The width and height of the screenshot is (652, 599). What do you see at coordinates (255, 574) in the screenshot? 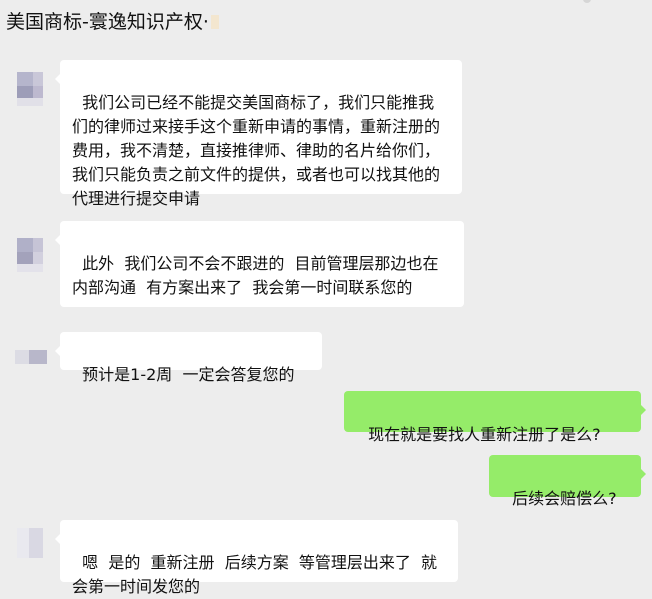
I see `message-text: 嗯 是的 重新注册 后续方案 等管理层出来了 就会第一时间发您的` at bounding box center [255, 574].